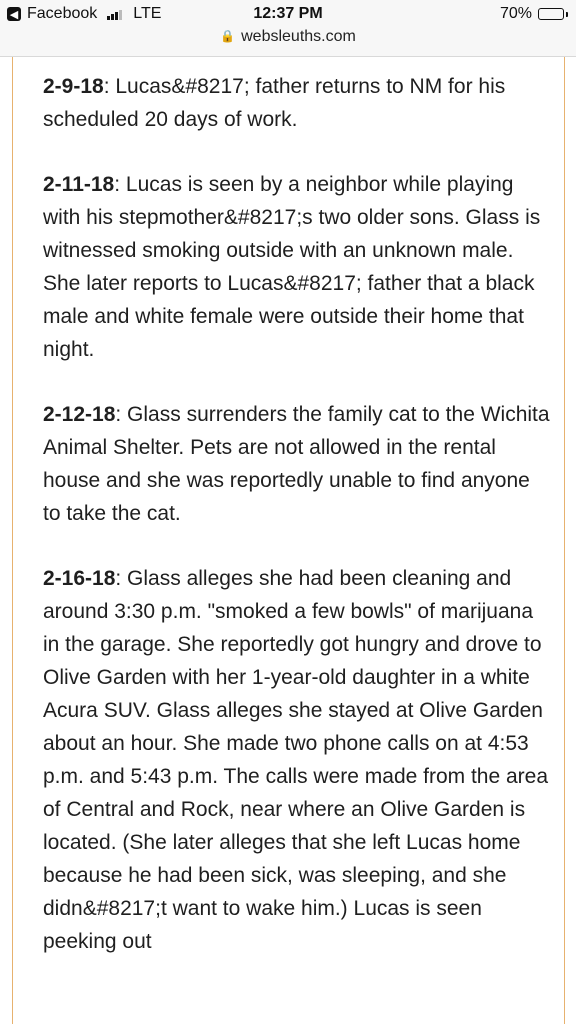  Describe the element at coordinates (79, 414) in the screenshot. I see `entry-date: 2-12-18` at that location.